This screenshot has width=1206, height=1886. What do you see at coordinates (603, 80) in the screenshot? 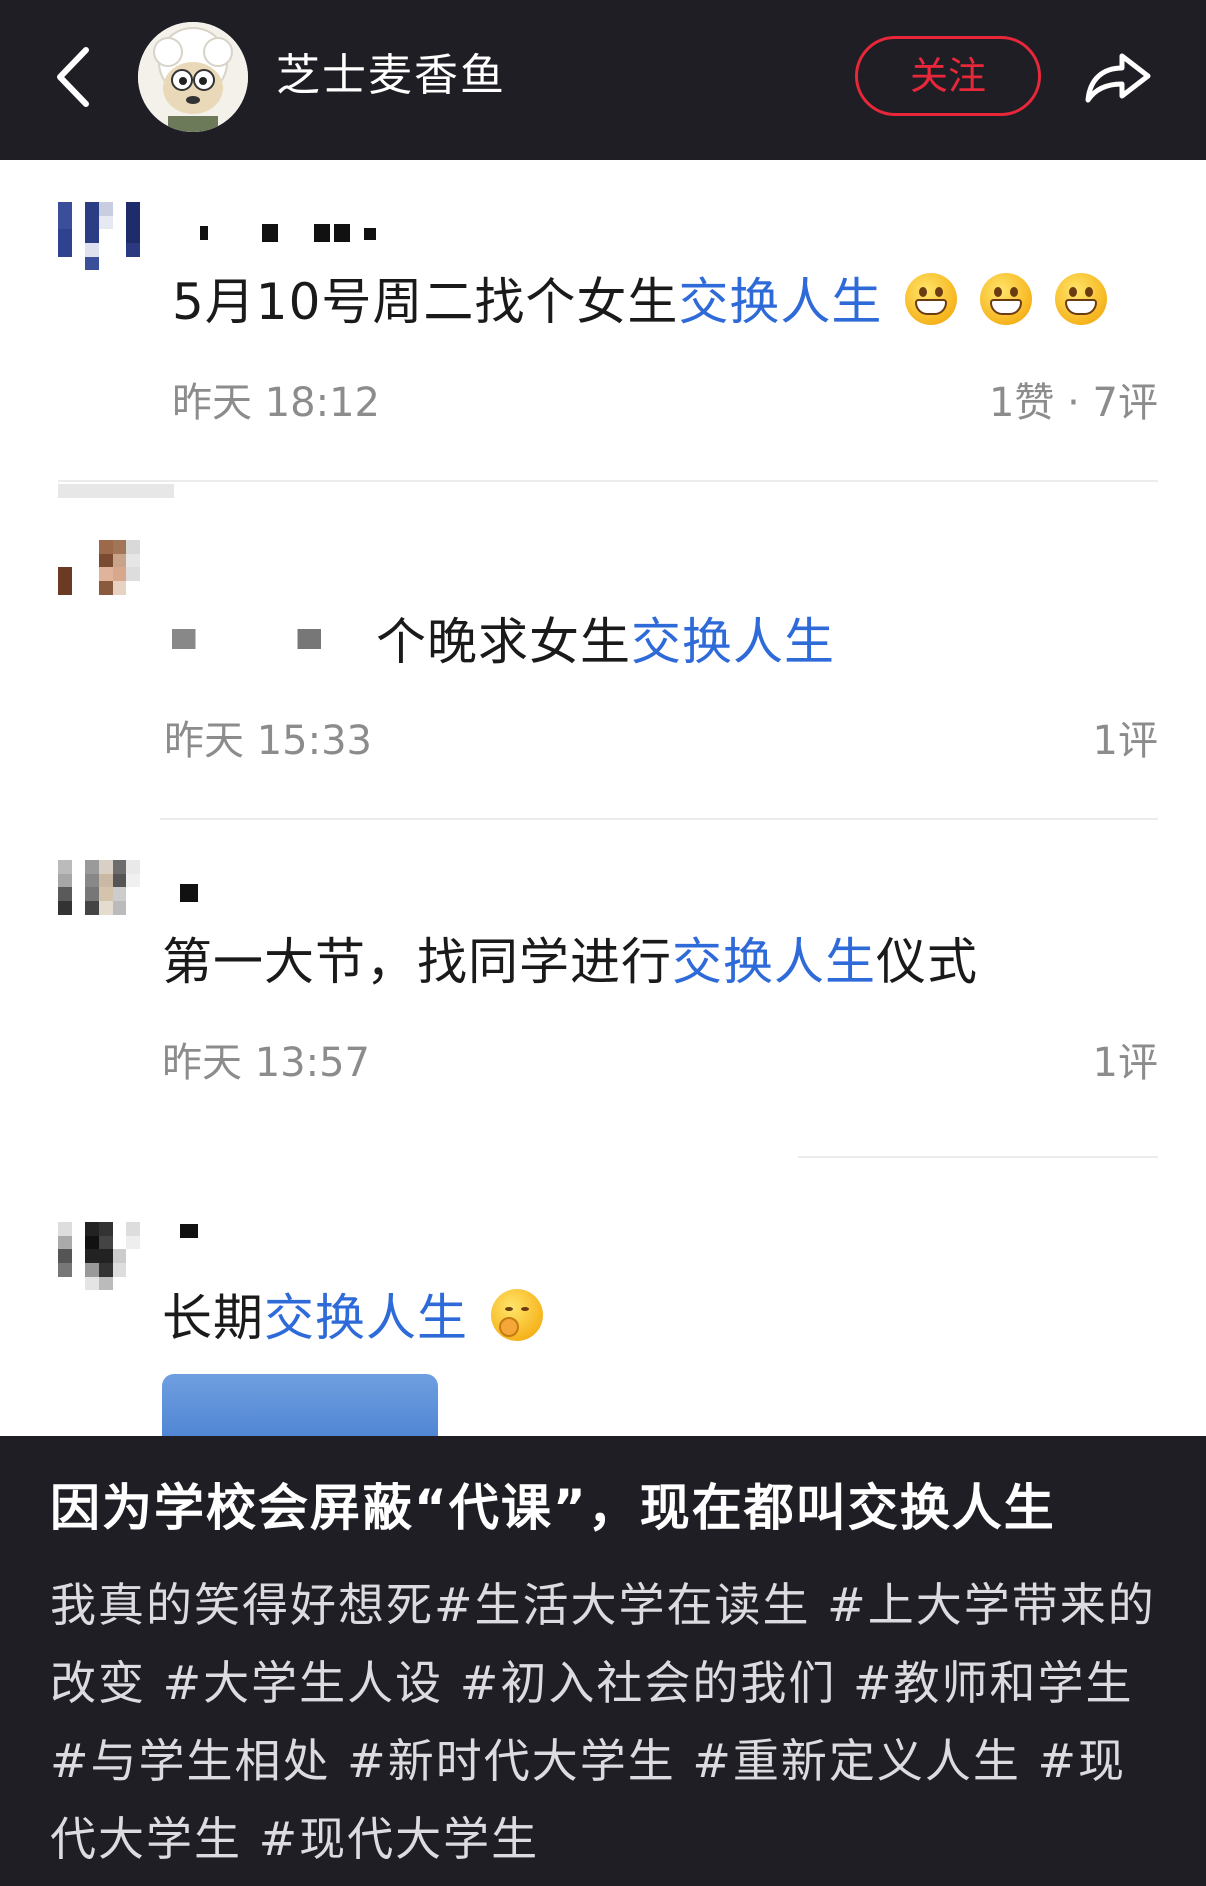
I see `top-nav-bar: 芝士麦香鱼 关注` at bounding box center [603, 80].